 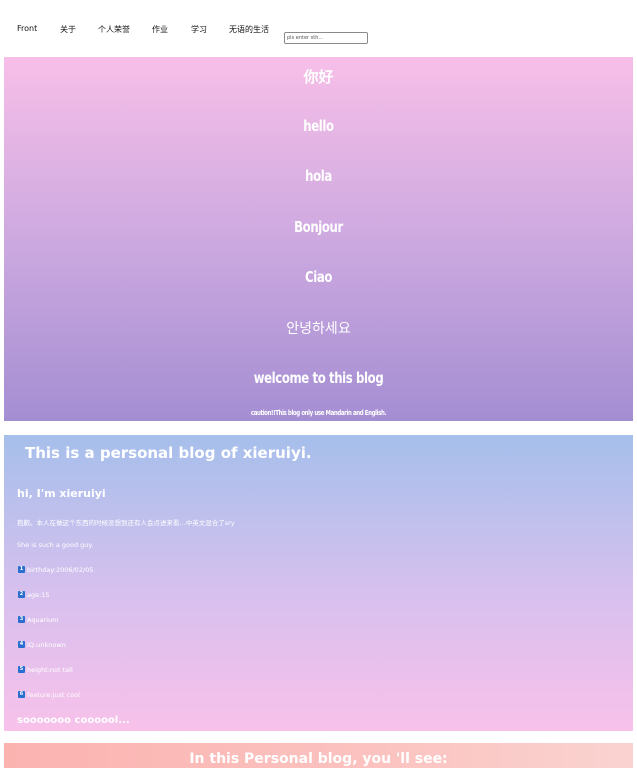 I want to click on fact-item: 1 birthday:2006/02/05, so click(x=55, y=569).